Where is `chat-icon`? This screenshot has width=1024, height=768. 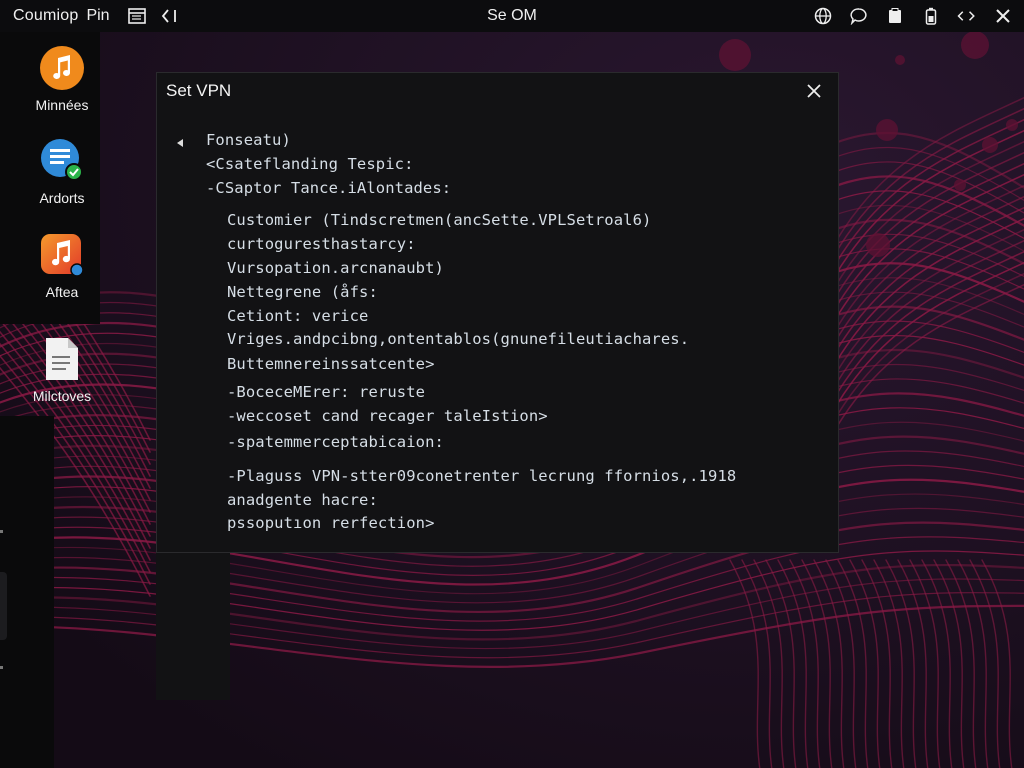
chat-icon is located at coordinates (859, 16).